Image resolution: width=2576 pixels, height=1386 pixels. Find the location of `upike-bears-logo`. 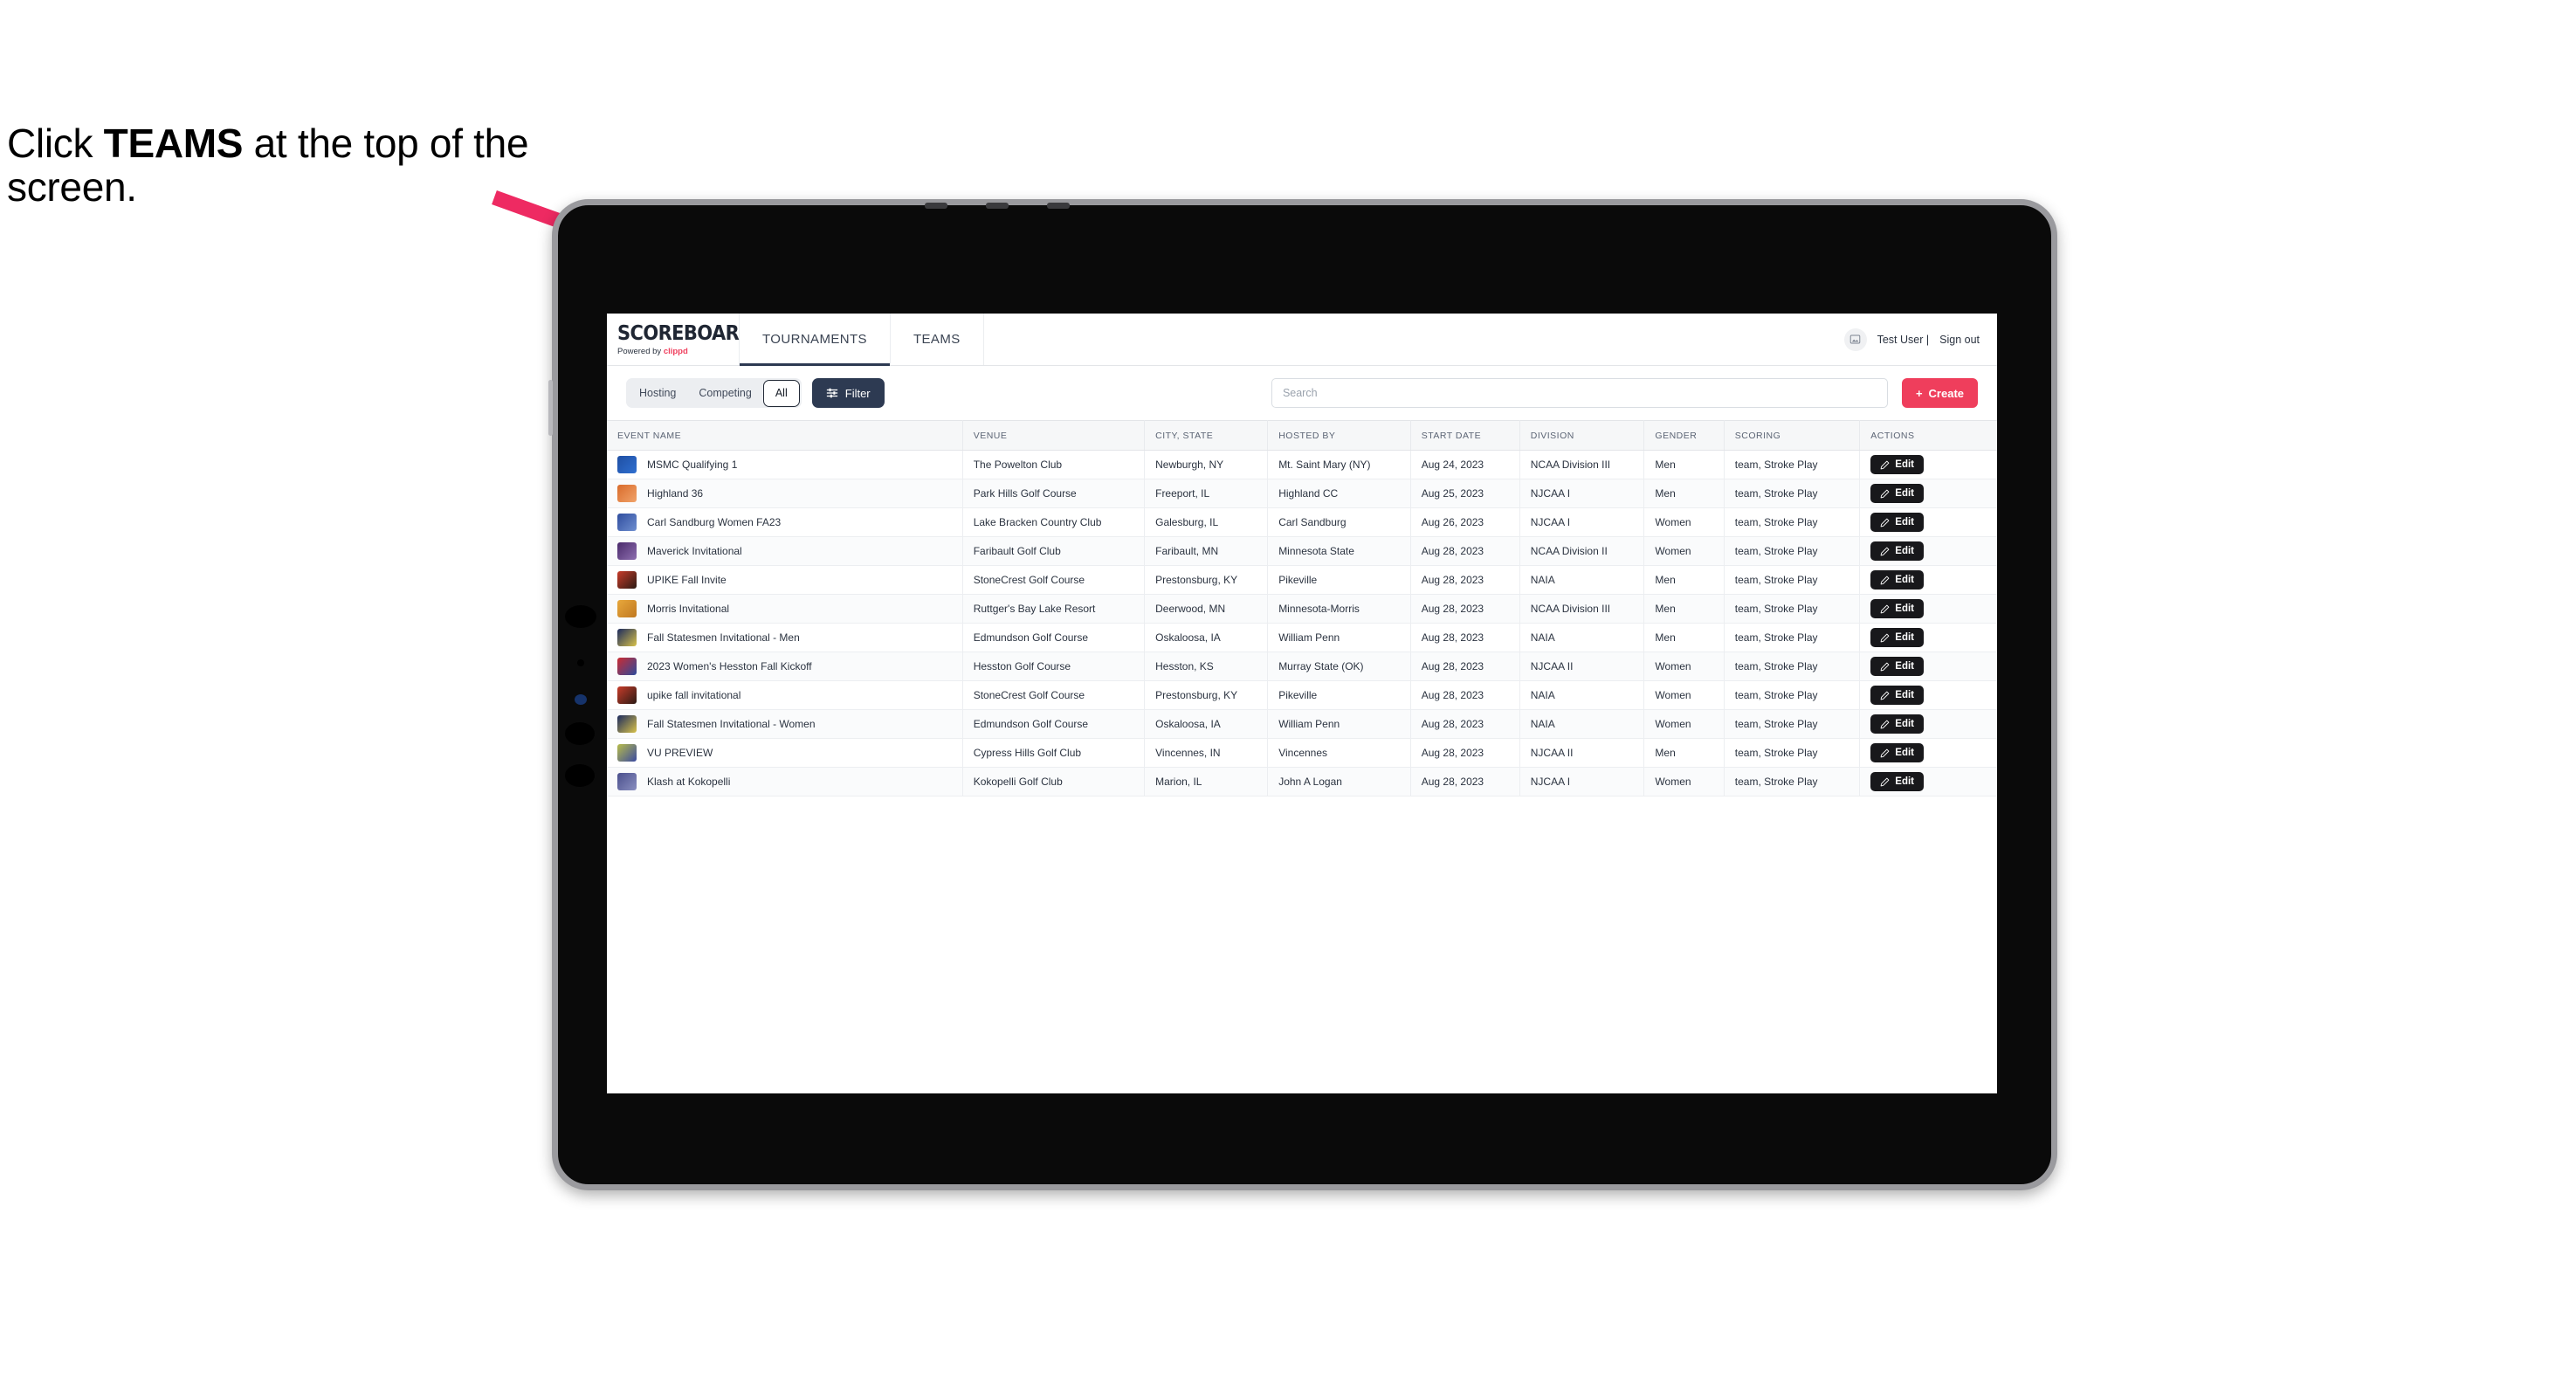

upike-bears-logo is located at coordinates (627, 695).